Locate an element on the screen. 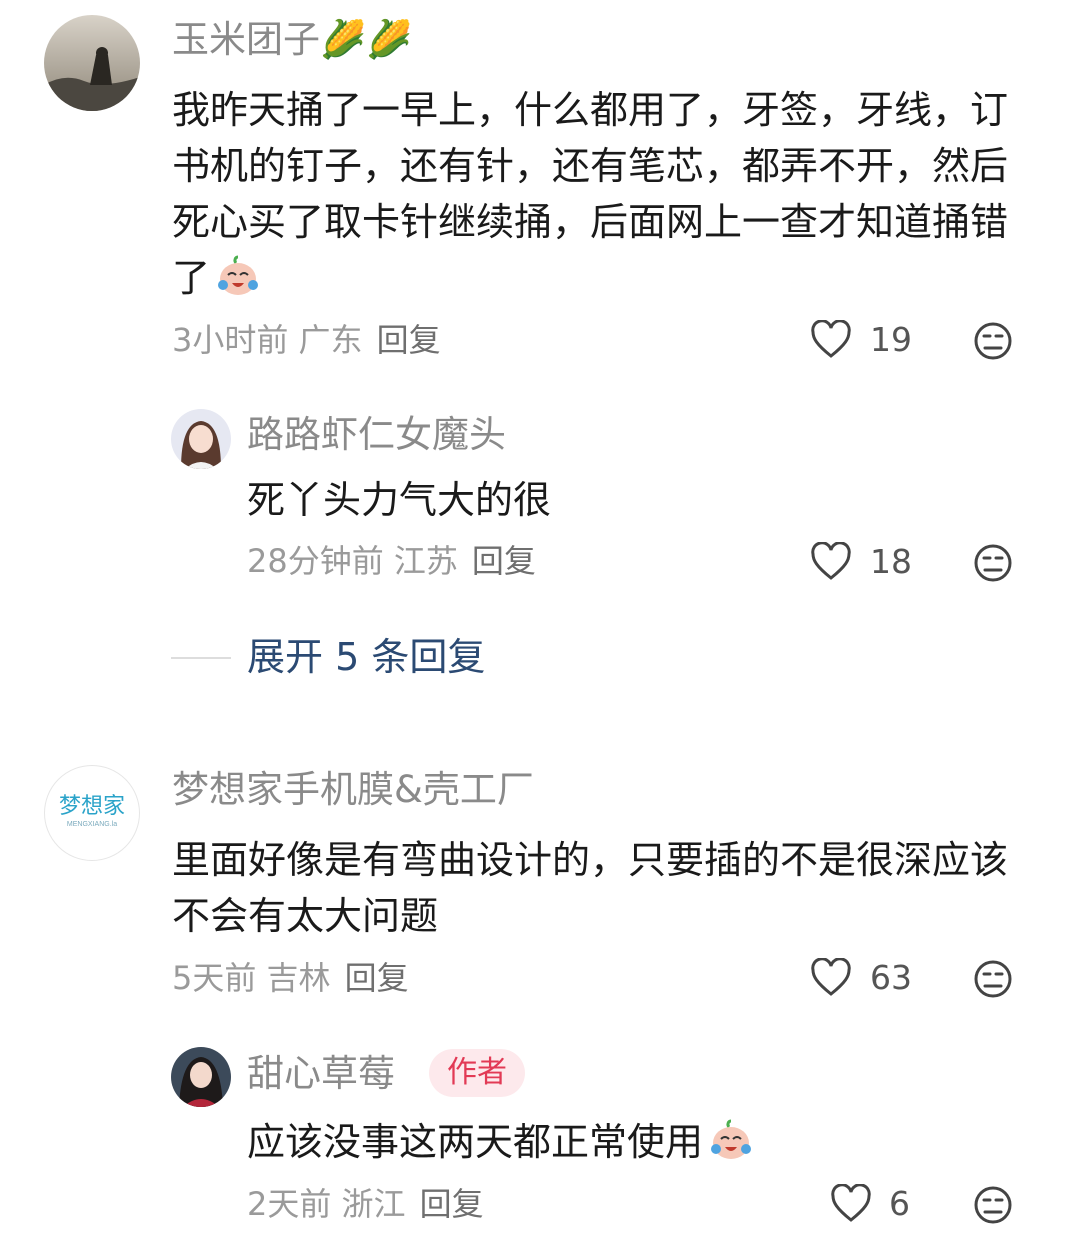 This screenshot has height=1252, width=1079. reply-text: 应该没事这两天都正常使用 is located at coordinates (501, 1142).